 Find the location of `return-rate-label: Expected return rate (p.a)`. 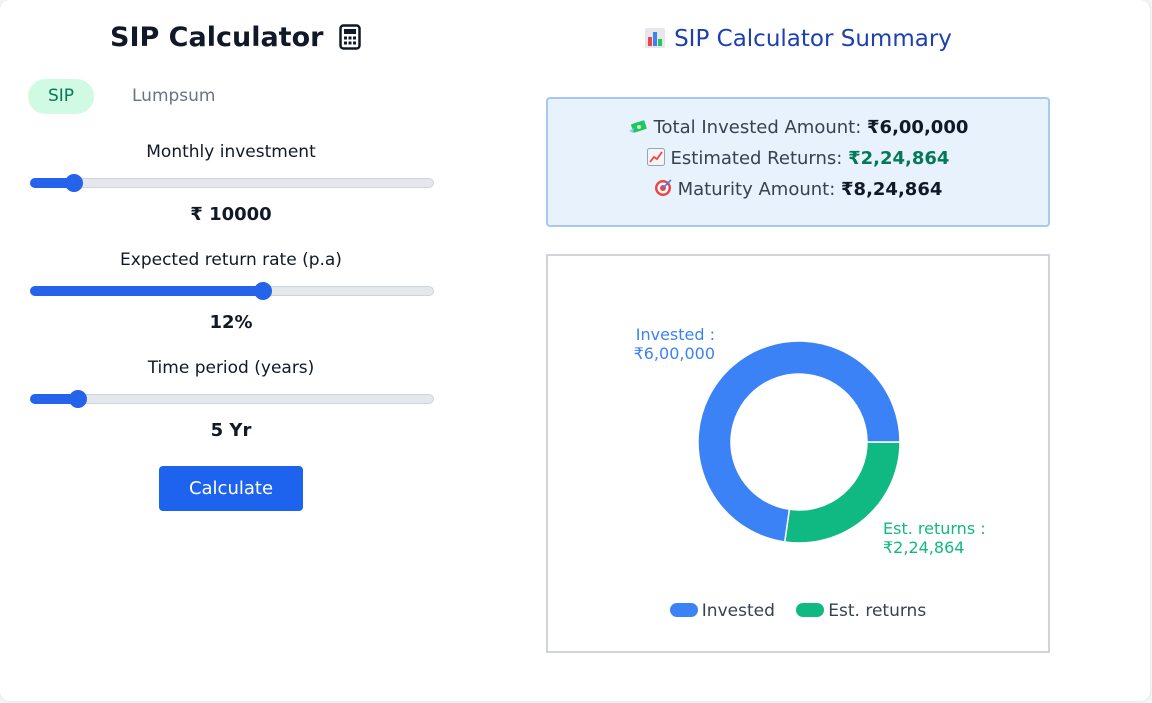

return-rate-label: Expected return rate (p.a) is located at coordinates (231, 260).